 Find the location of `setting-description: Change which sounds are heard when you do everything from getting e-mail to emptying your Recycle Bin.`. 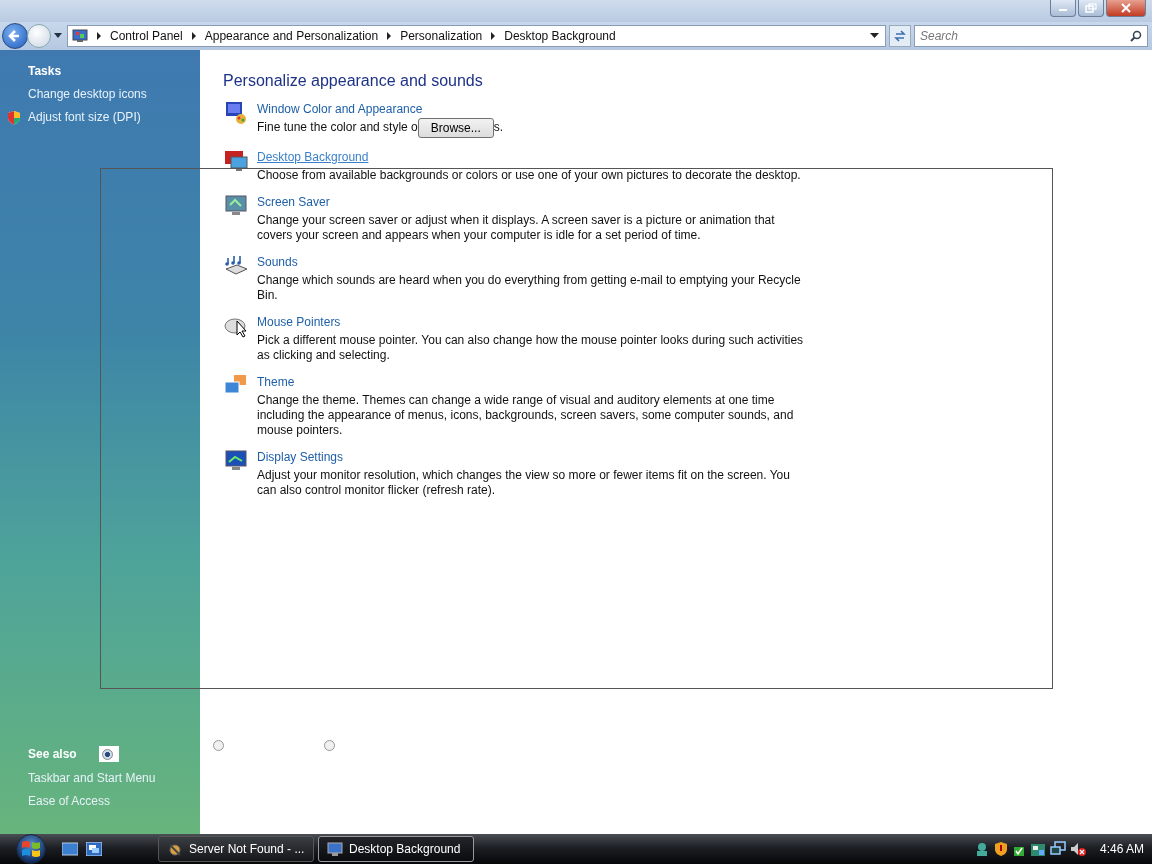

setting-description: Change which sounds are heard when you do everything from getting e-mail to emptying your Recycle Bin. is located at coordinates (529, 288).